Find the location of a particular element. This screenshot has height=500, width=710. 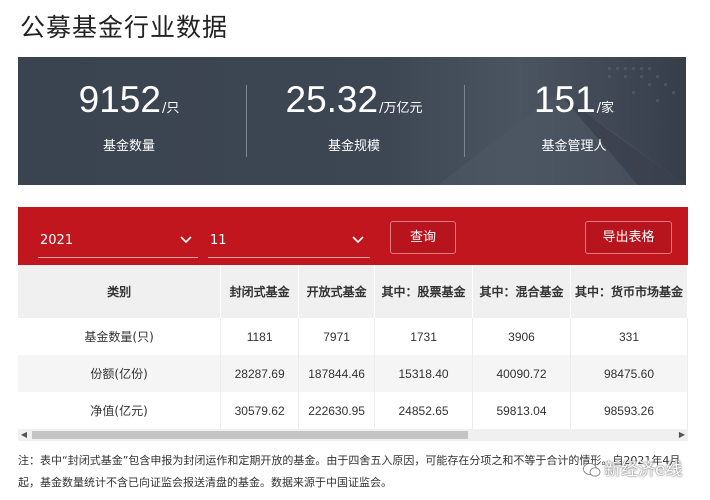

table-cell: 59813.04 is located at coordinates (521, 410).